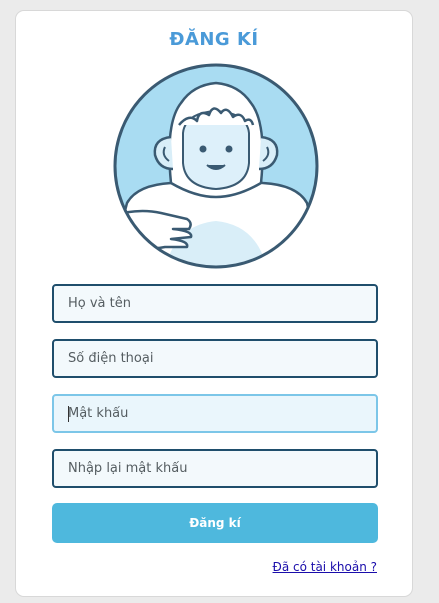  What do you see at coordinates (68, 414) in the screenshot?
I see `text-caret` at bounding box center [68, 414].